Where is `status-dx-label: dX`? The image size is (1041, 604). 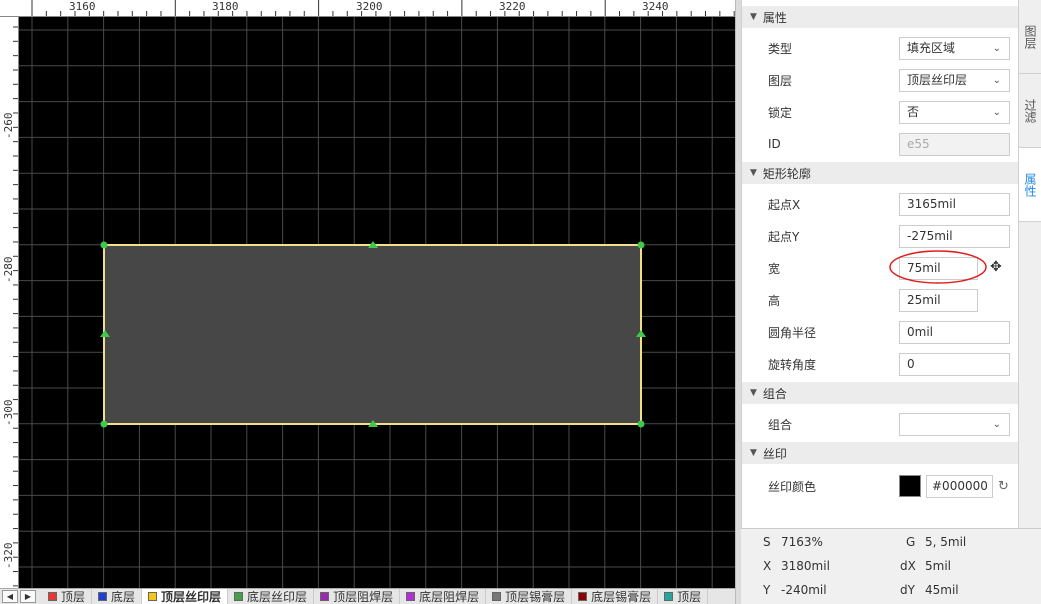 status-dx-label: dX is located at coordinates (908, 566).